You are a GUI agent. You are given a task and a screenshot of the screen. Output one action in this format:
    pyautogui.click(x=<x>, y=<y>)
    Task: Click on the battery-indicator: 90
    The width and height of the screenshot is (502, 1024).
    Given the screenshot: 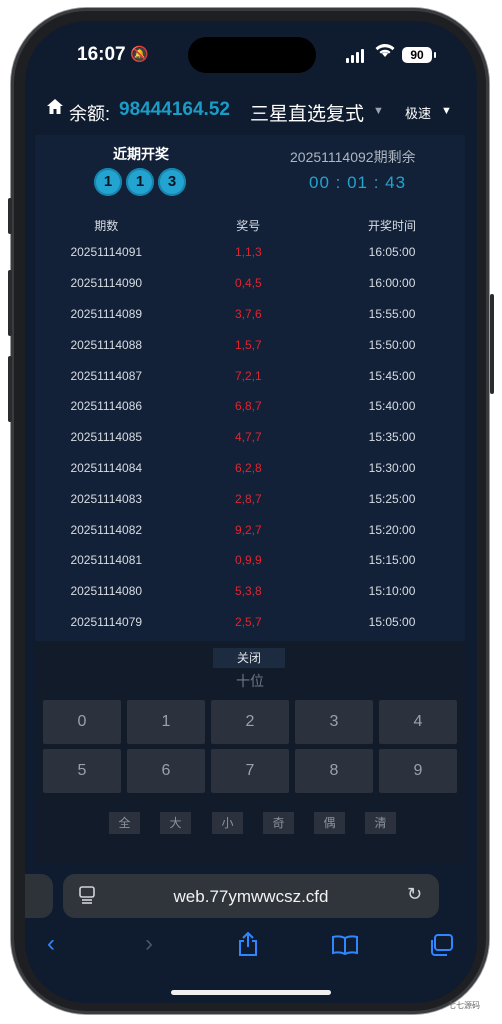 What is the action you would take?
    pyautogui.click(x=419, y=55)
    